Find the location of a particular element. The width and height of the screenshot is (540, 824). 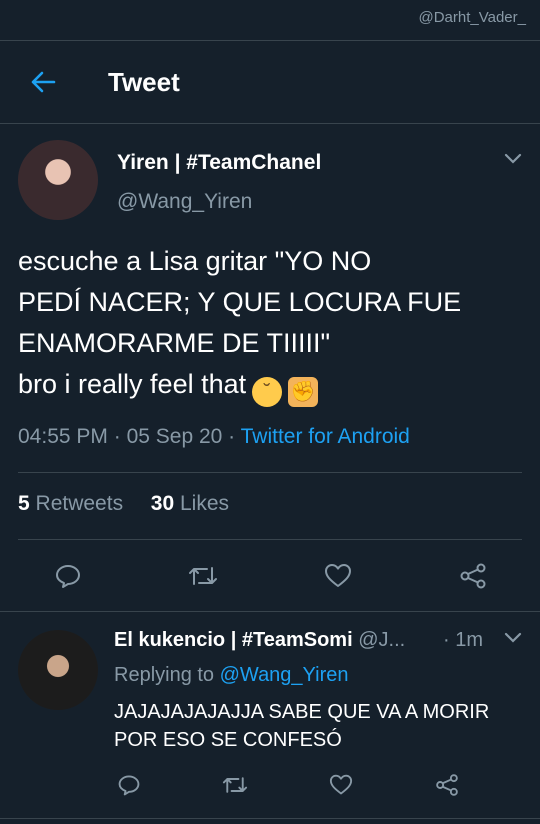

replying-to: Replying to @Wang_Yiren is located at coordinates (231, 675).